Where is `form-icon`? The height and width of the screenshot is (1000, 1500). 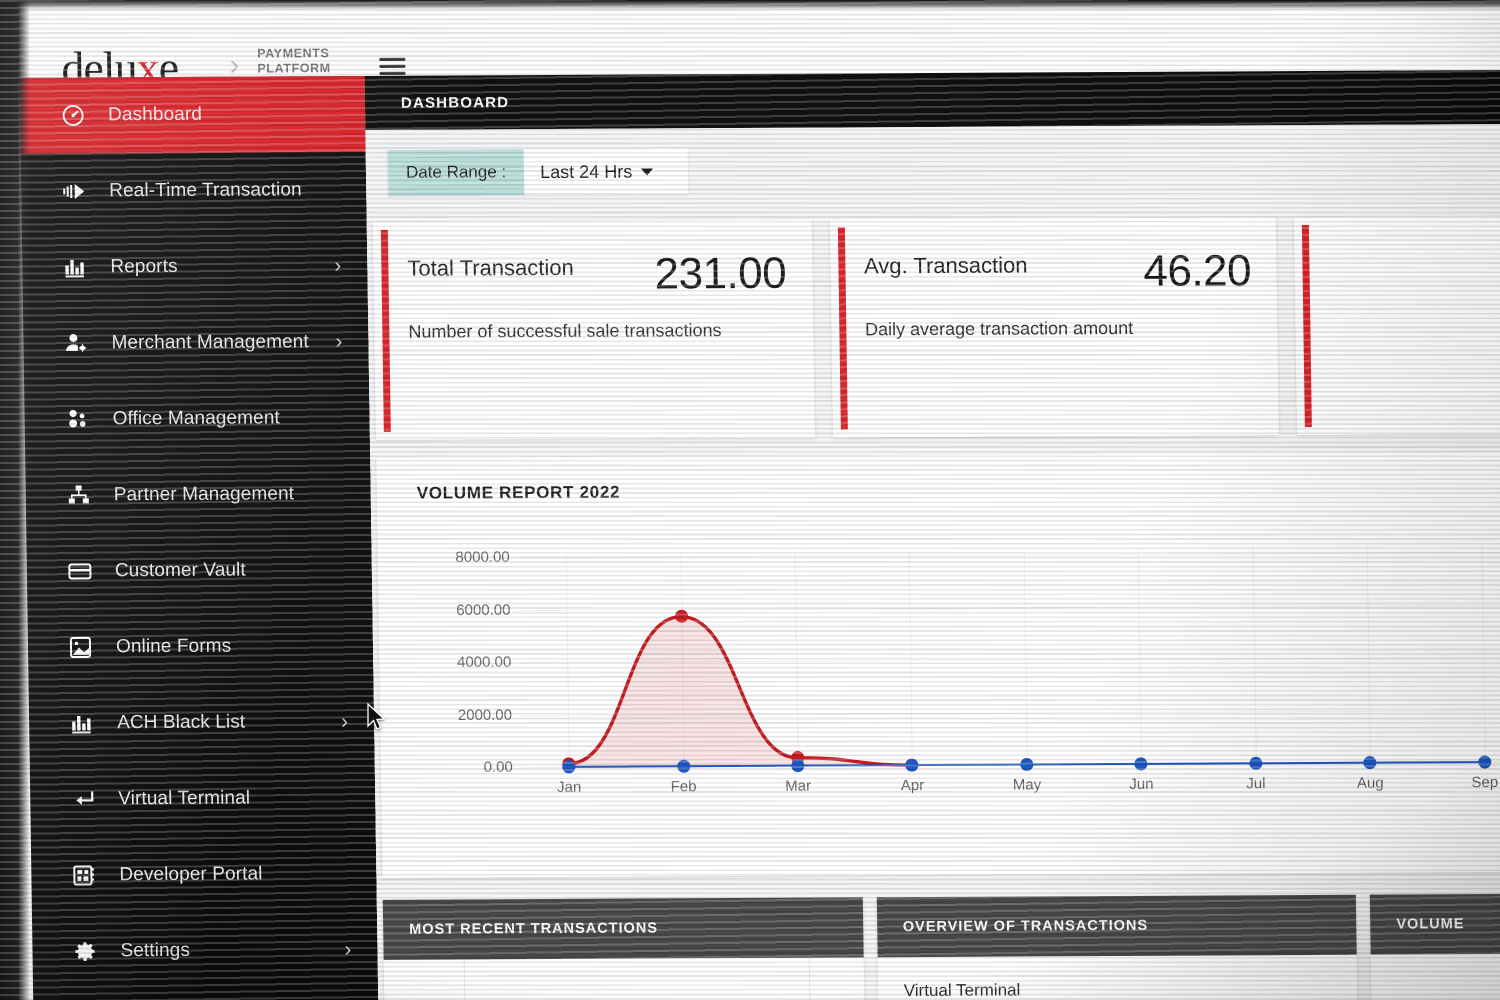
form-icon is located at coordinates (81, 647).